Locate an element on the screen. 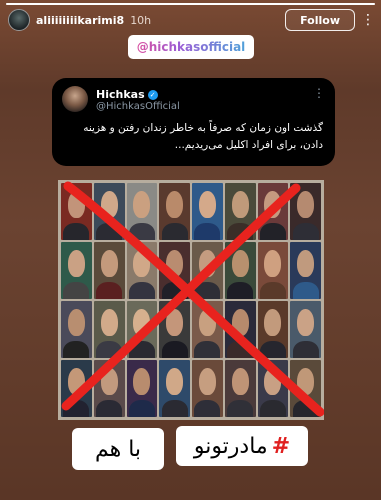 The height and width of the screenshot is (500, 381). hashtag-sticker: # مادرتونو is located at coordinates (242, 446).